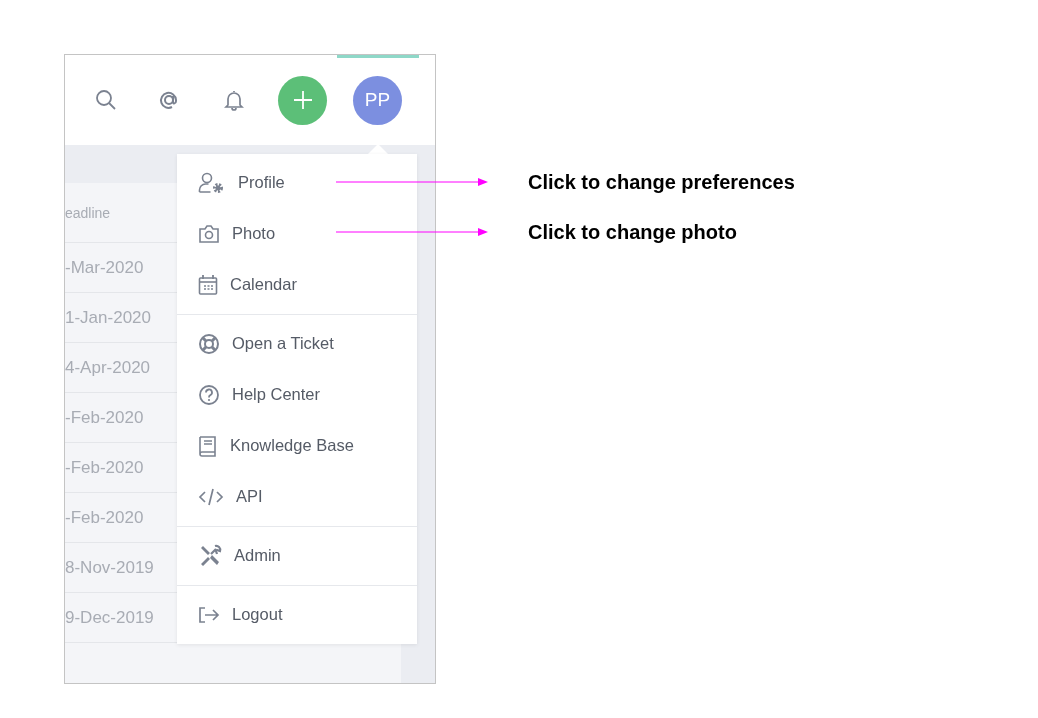 This screenshot has height=718, width=1038. What do you see at coordinates (208, 445) in the screenshot?
I see `book-icon` at bounding box center [208, 445].